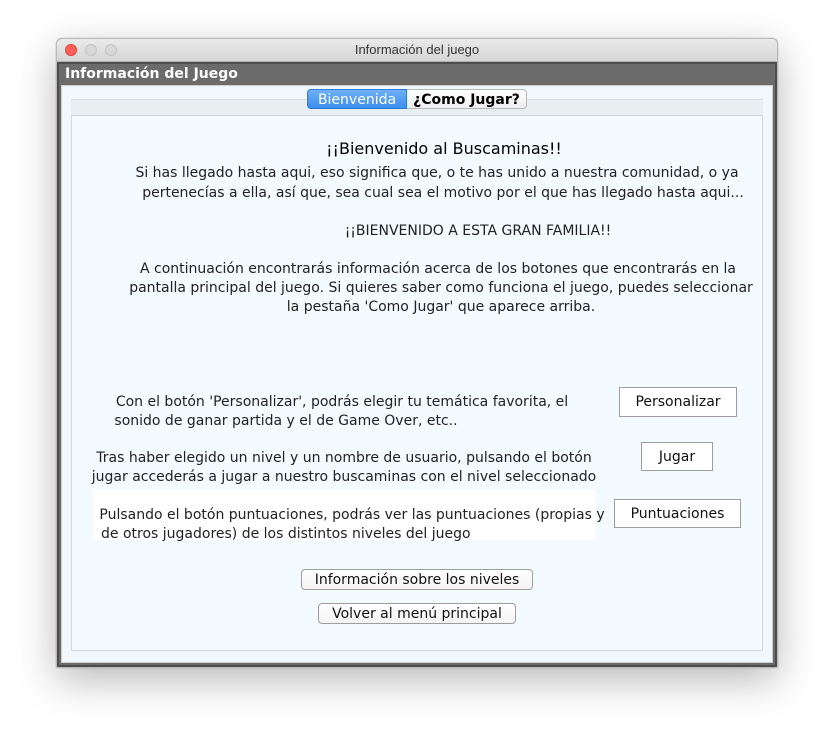 The width and height of the screenshot is (832, 742). What do you see at coordinates (444, 148) in the screenshot?
I see `welcome-heading: ¡¡Bienvenido al Buscaminas!!` at bounding box center [444, 148].